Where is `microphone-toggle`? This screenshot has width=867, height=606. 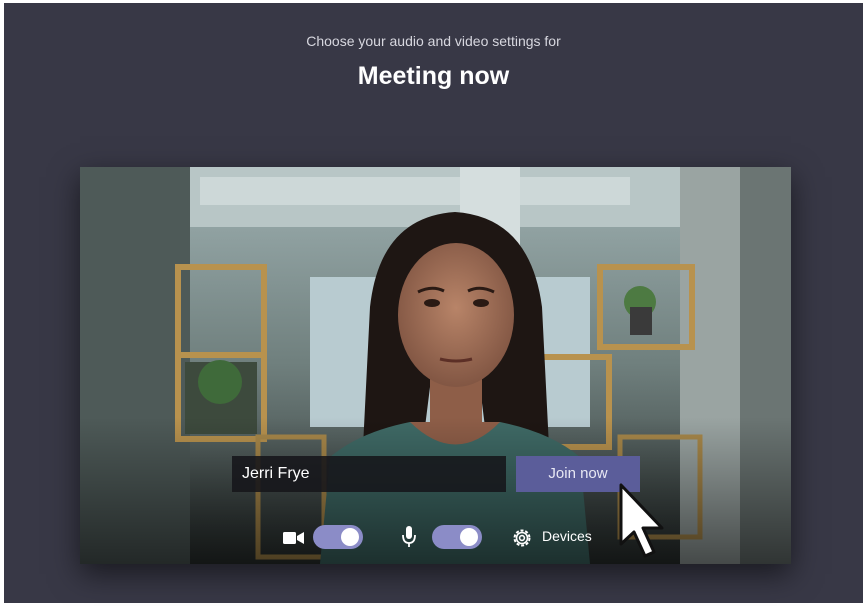
microphone-toggle is located at coordinates (457, 537).